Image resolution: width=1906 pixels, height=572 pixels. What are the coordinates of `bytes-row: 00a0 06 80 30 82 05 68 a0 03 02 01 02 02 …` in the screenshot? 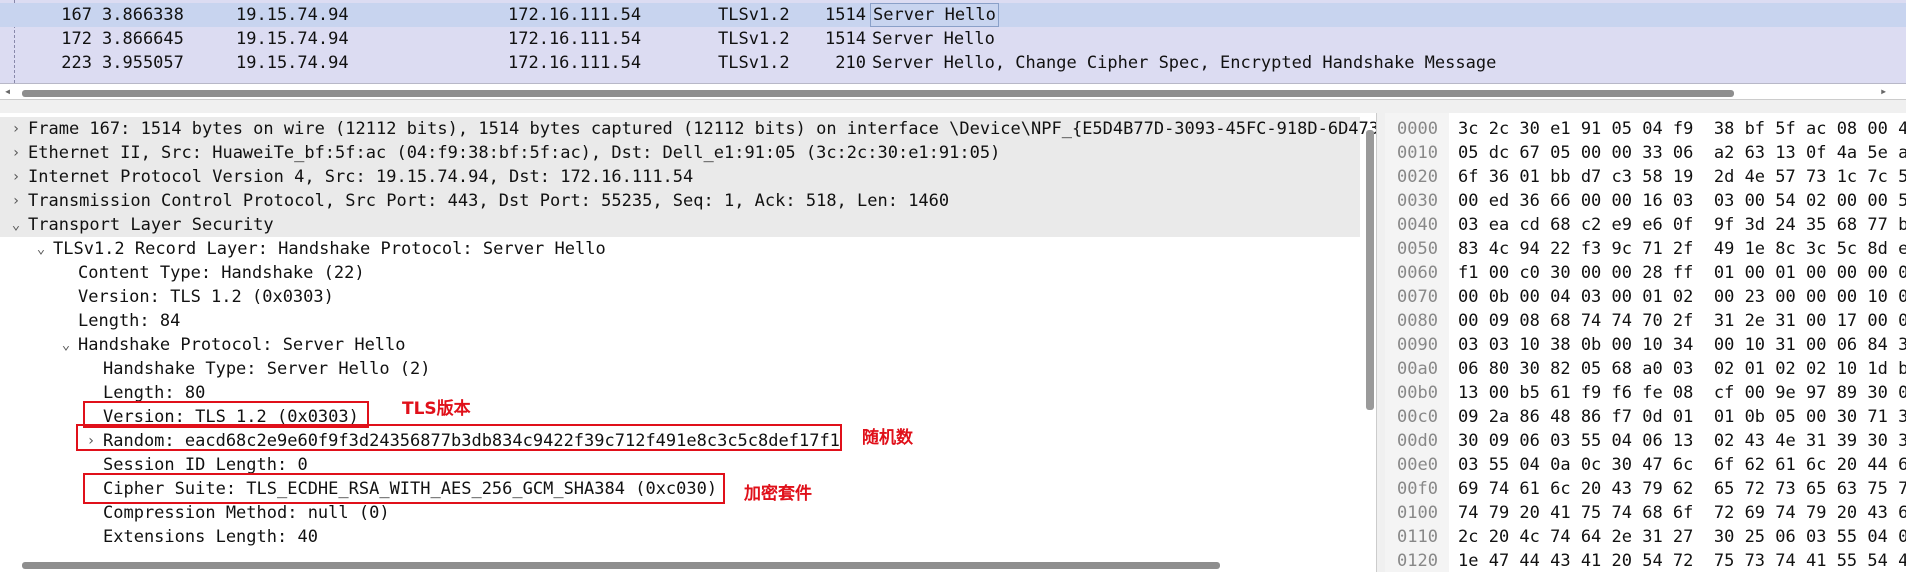 It's located at (1645, 369).